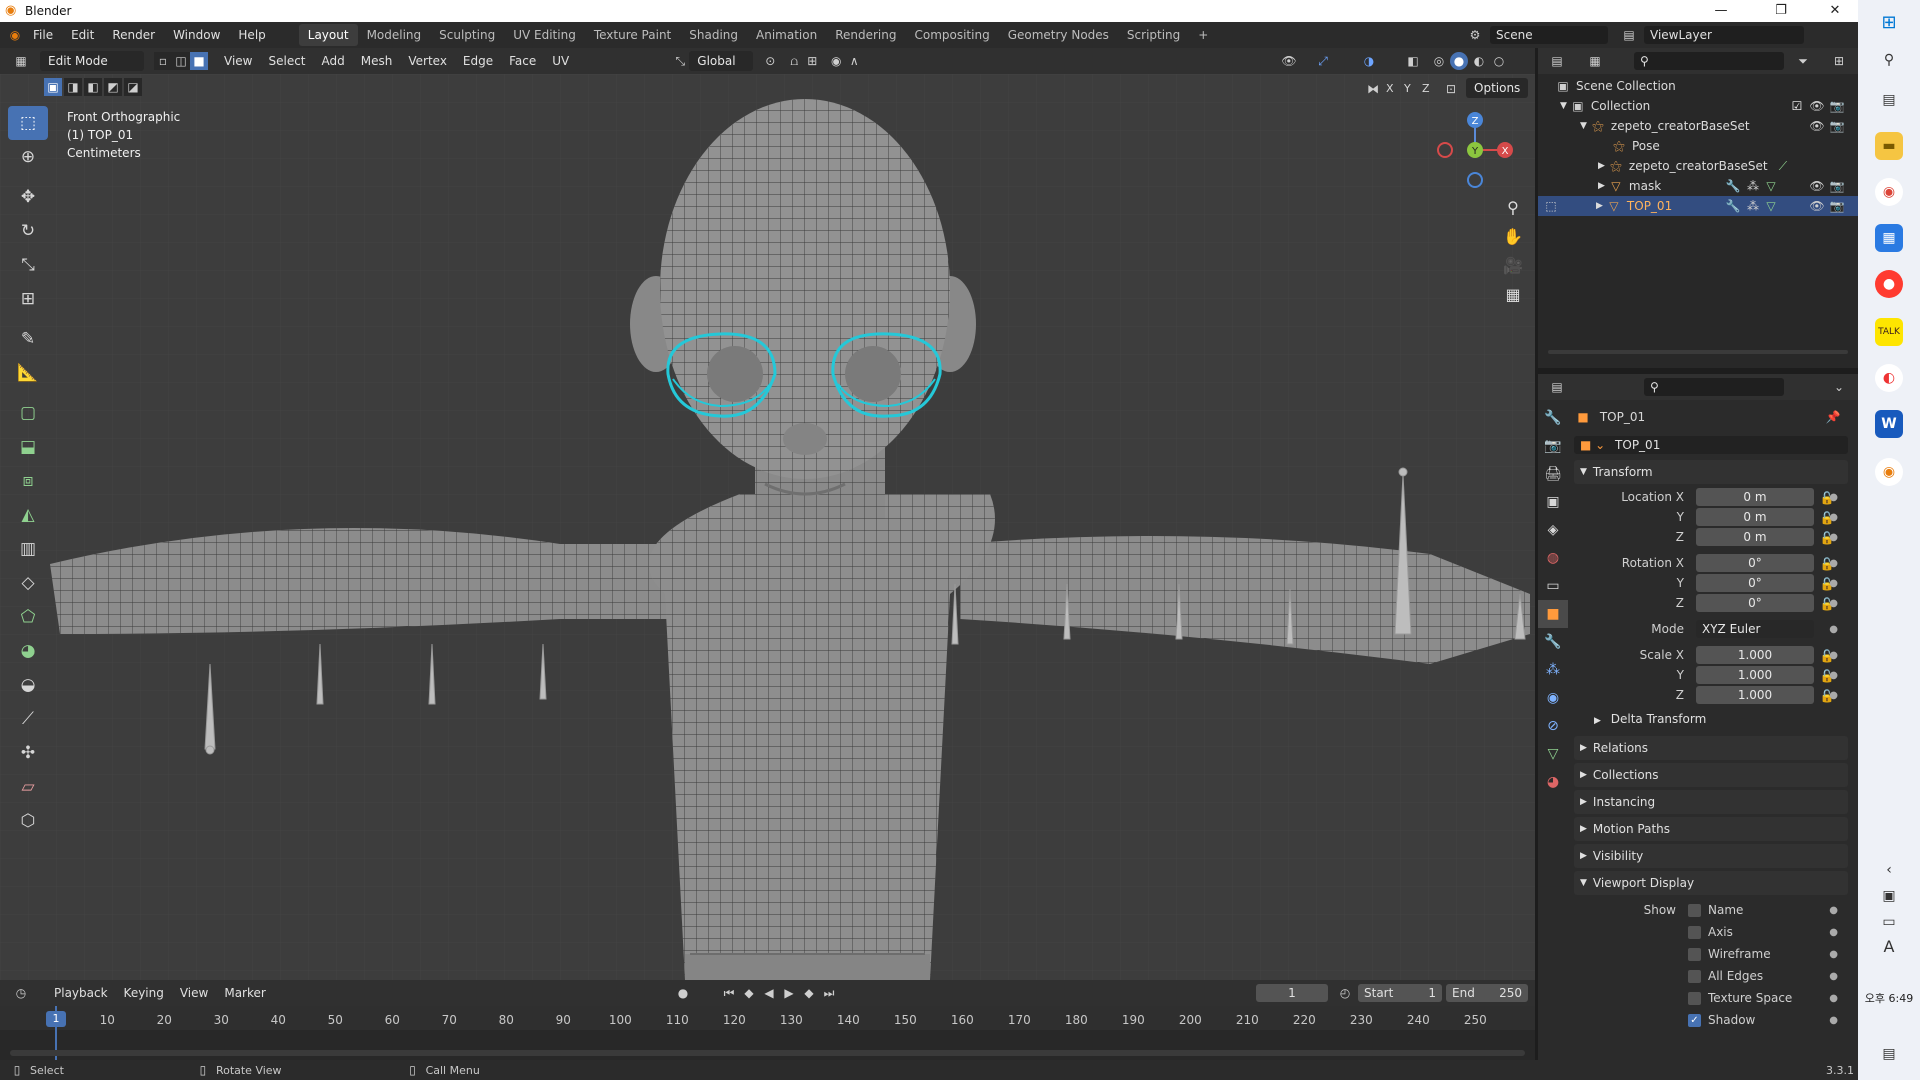  Describe the element at coordinates (1557, 61) in the screenshot. I see `outliner-editor-icon: ▤` at that location.